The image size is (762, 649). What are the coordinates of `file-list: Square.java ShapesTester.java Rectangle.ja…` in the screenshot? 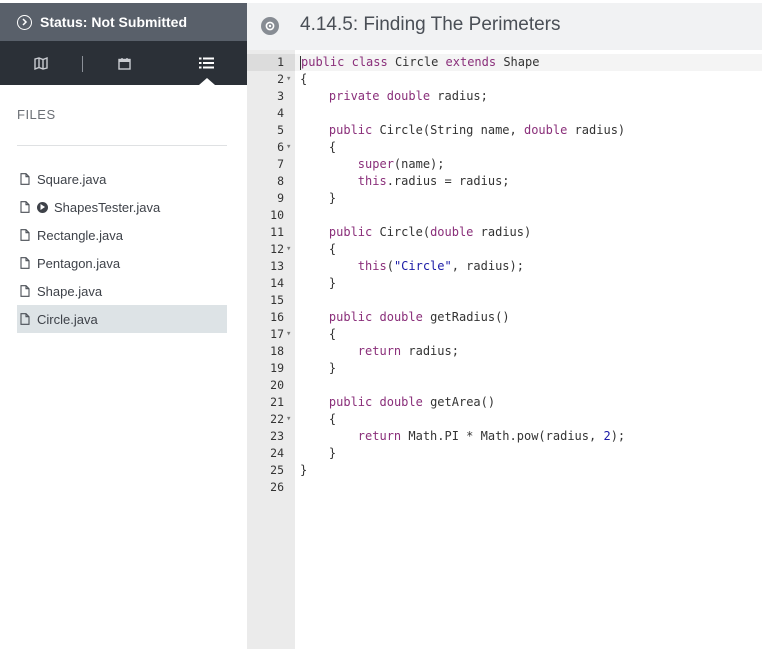 It's located at (122, 249).